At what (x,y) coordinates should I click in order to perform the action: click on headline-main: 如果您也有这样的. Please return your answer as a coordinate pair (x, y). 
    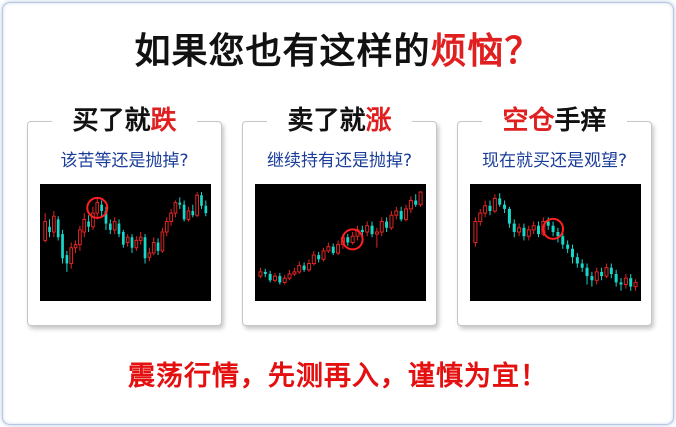
    Looking at the image, I should click on (282, 51).